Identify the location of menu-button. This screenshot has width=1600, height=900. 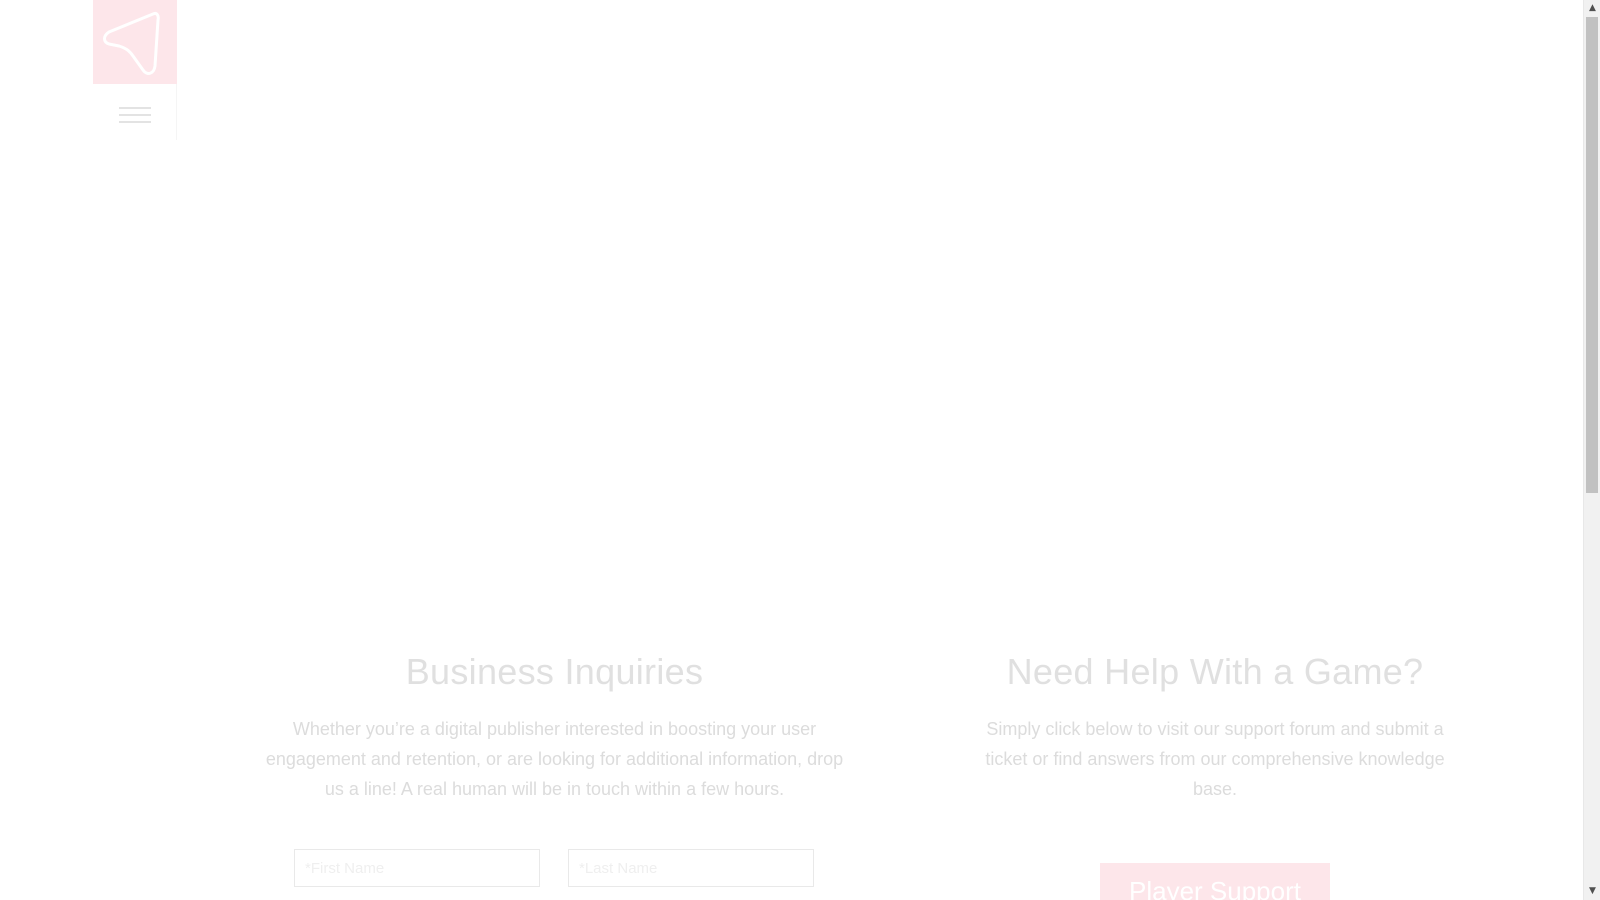
(135, 112).